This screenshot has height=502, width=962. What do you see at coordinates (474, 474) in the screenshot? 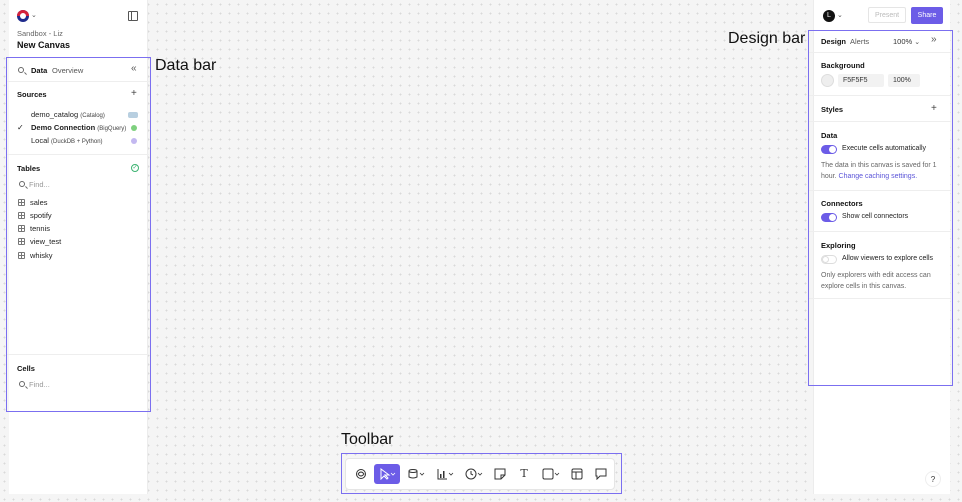
I see `clock-icon` at bounding box center [474, 474].